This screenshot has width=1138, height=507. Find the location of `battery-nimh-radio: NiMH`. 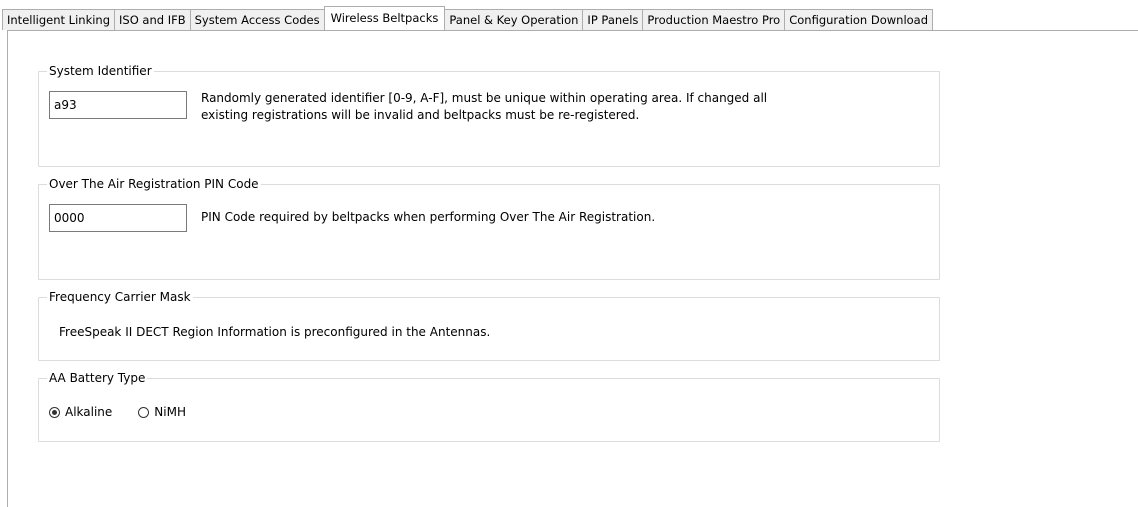

battery-nimh-radio: NiMH is located at coordinates (162, 412).